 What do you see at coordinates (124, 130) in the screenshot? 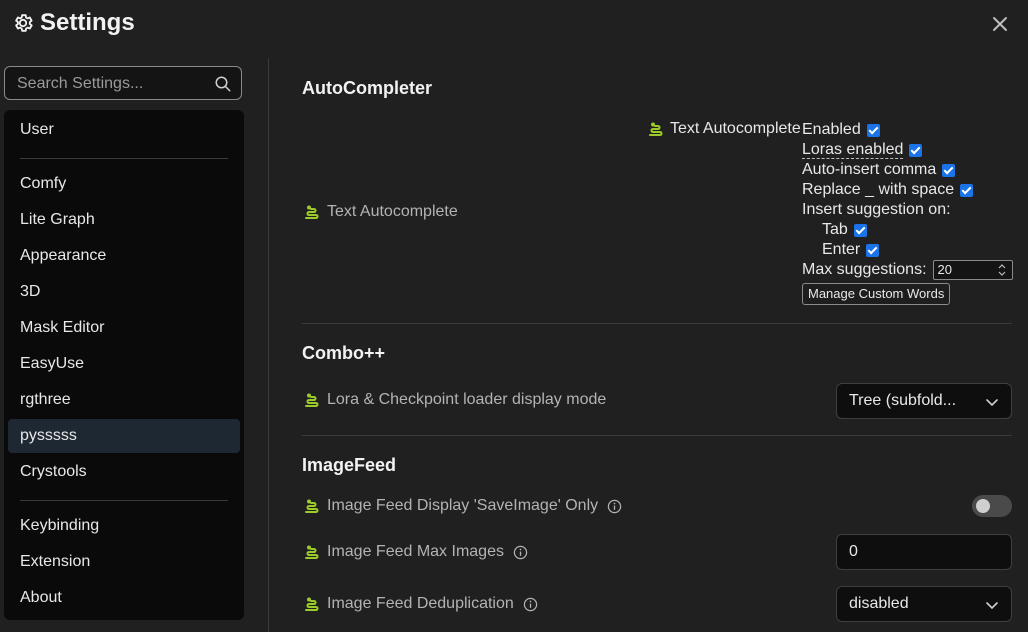
I see `sidebar-item-user: User` at bounding box center [124, 130].